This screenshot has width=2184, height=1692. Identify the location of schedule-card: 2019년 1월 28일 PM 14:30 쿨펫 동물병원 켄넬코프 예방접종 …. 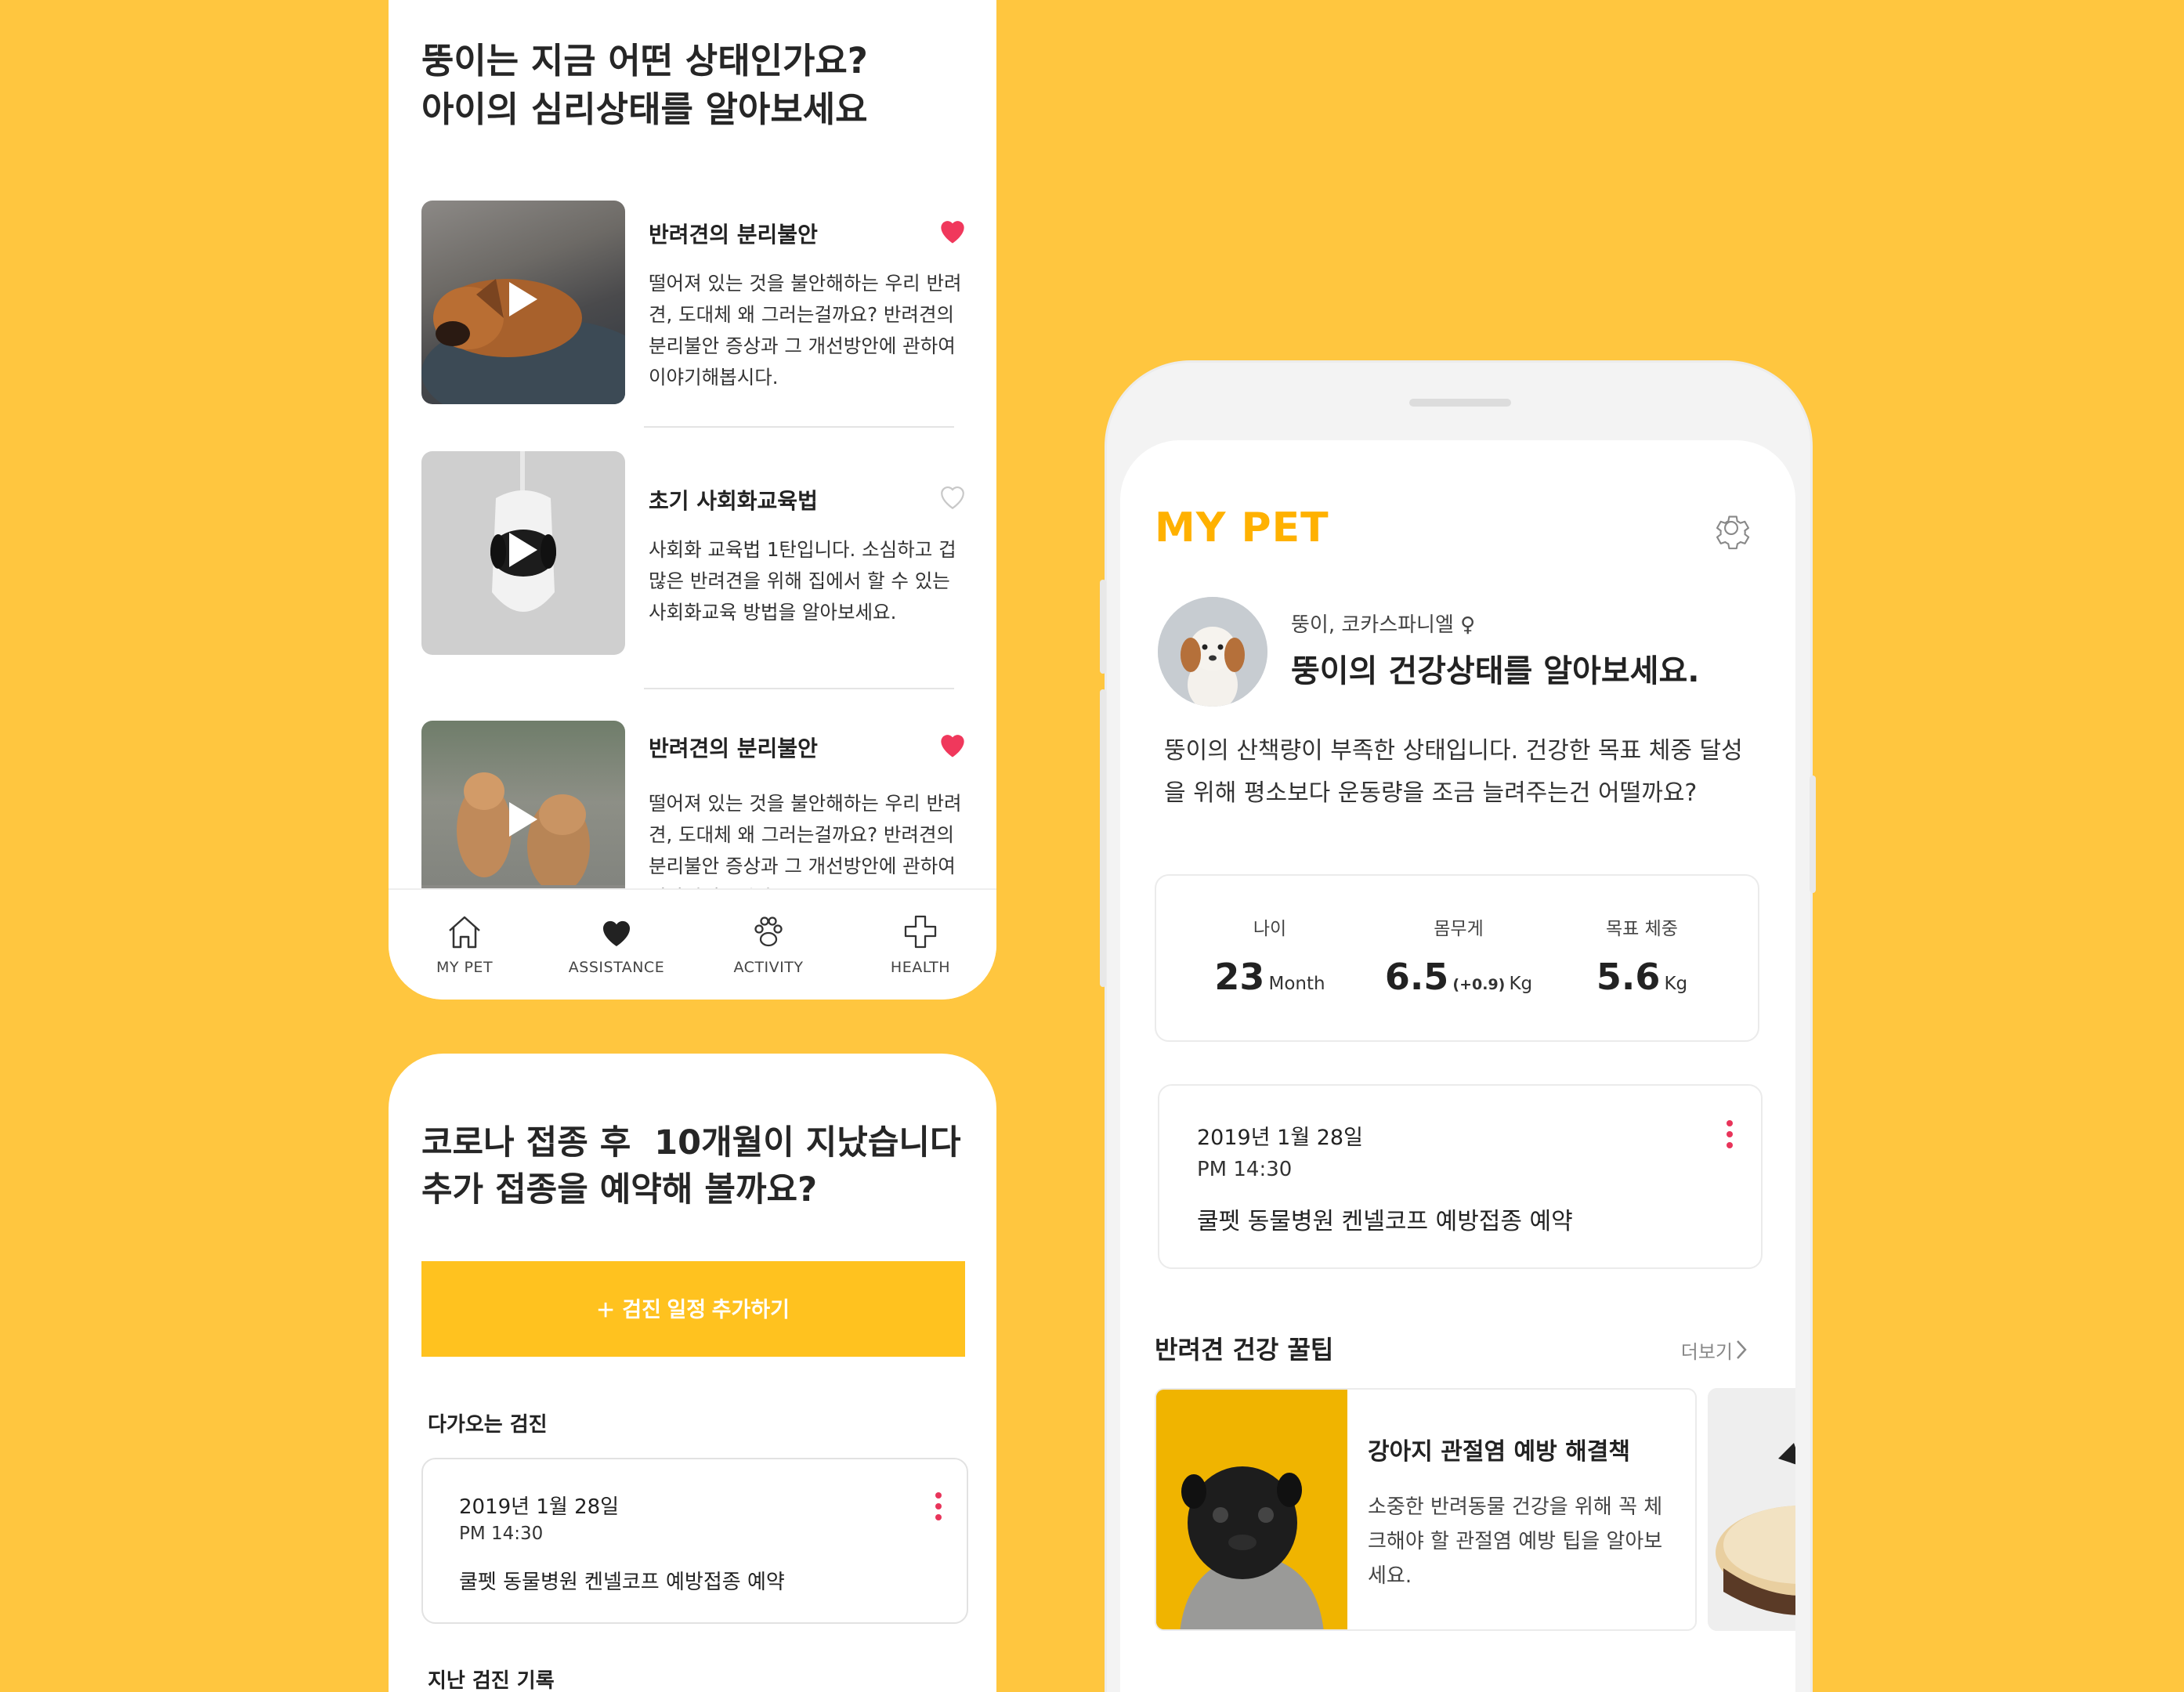
(1460, 1176).